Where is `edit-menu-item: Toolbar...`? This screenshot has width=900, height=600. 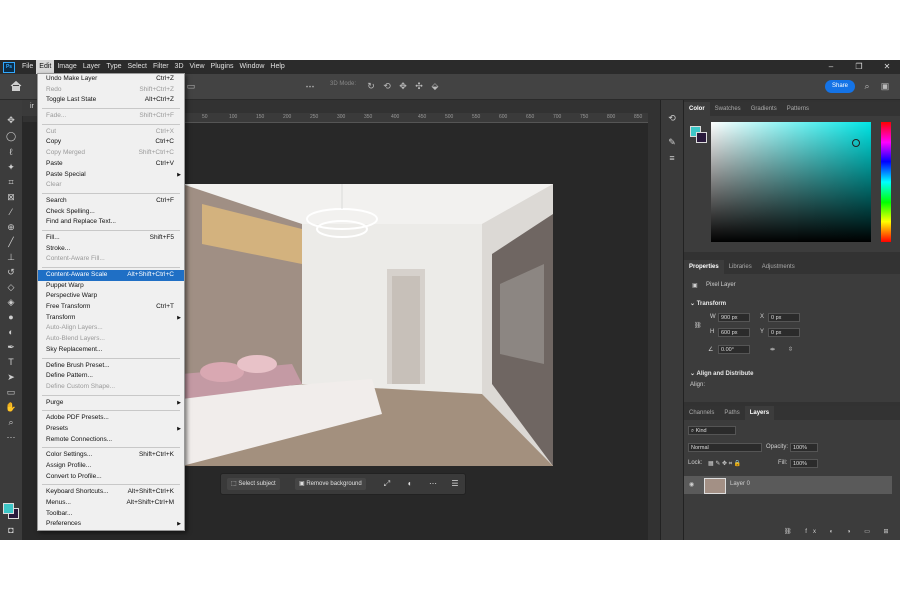 edit-menu-item: Toolbar... is located at coordinates (111, 514).